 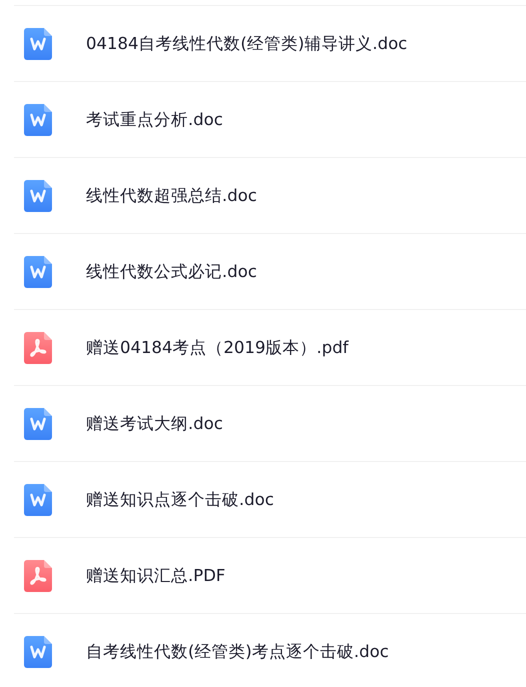 What do you see at coordinates (154, 119) in the screenshot?
I see `file-name: 考试重点分析.doc` at bounding box center [154, 119].